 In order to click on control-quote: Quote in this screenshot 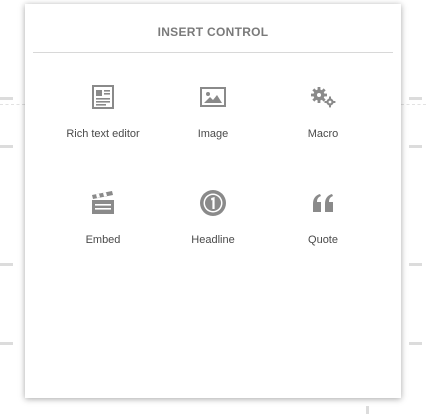, I will do `click(323, 241)`.